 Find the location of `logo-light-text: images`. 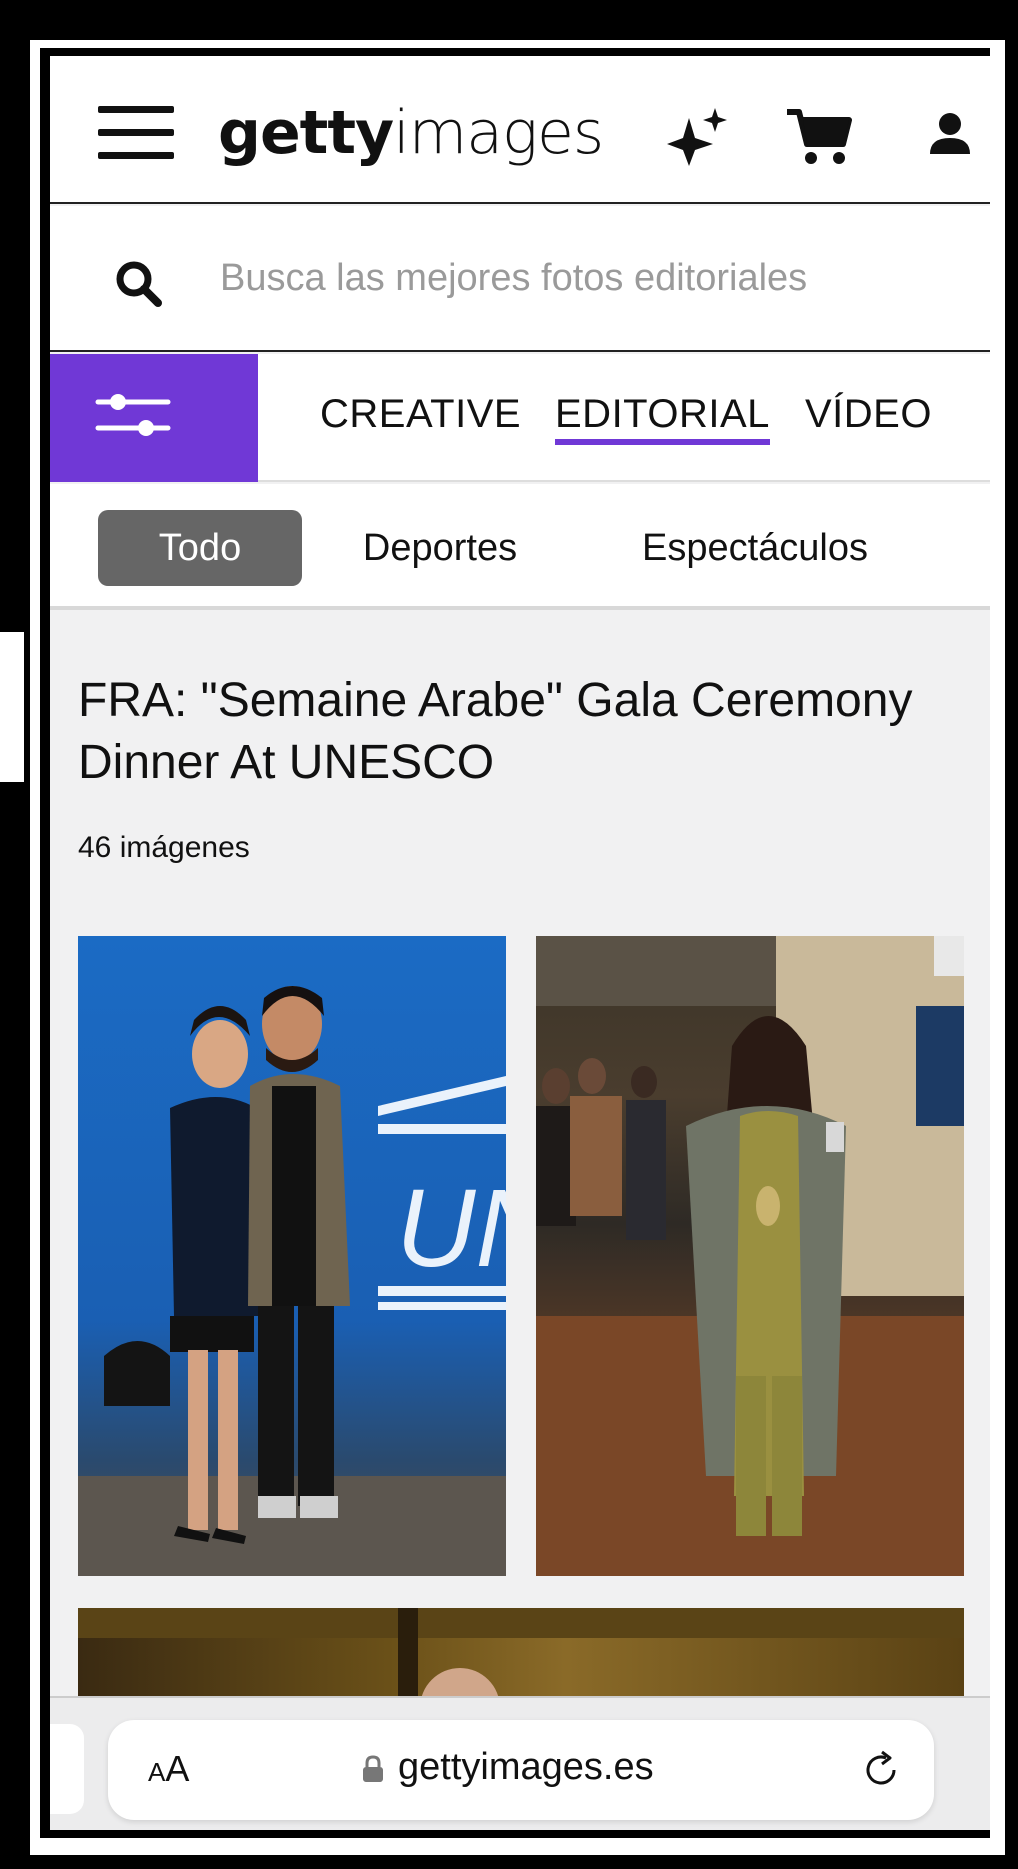

logo-light-text: images is located at coordinates (498, 133).